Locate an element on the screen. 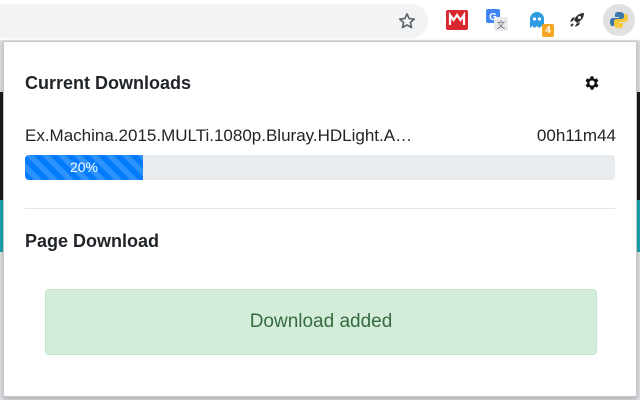  download-progress-bar: 20% is located at coordinates (84, 167).